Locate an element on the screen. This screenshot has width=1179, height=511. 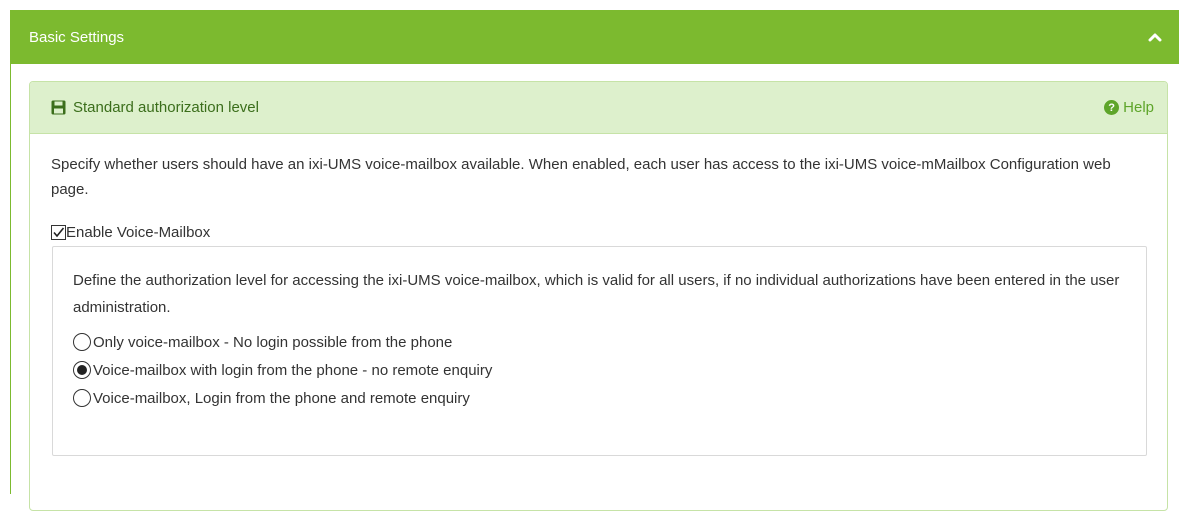
section-title: Standard authorization level is located at coordinates (166, 107).